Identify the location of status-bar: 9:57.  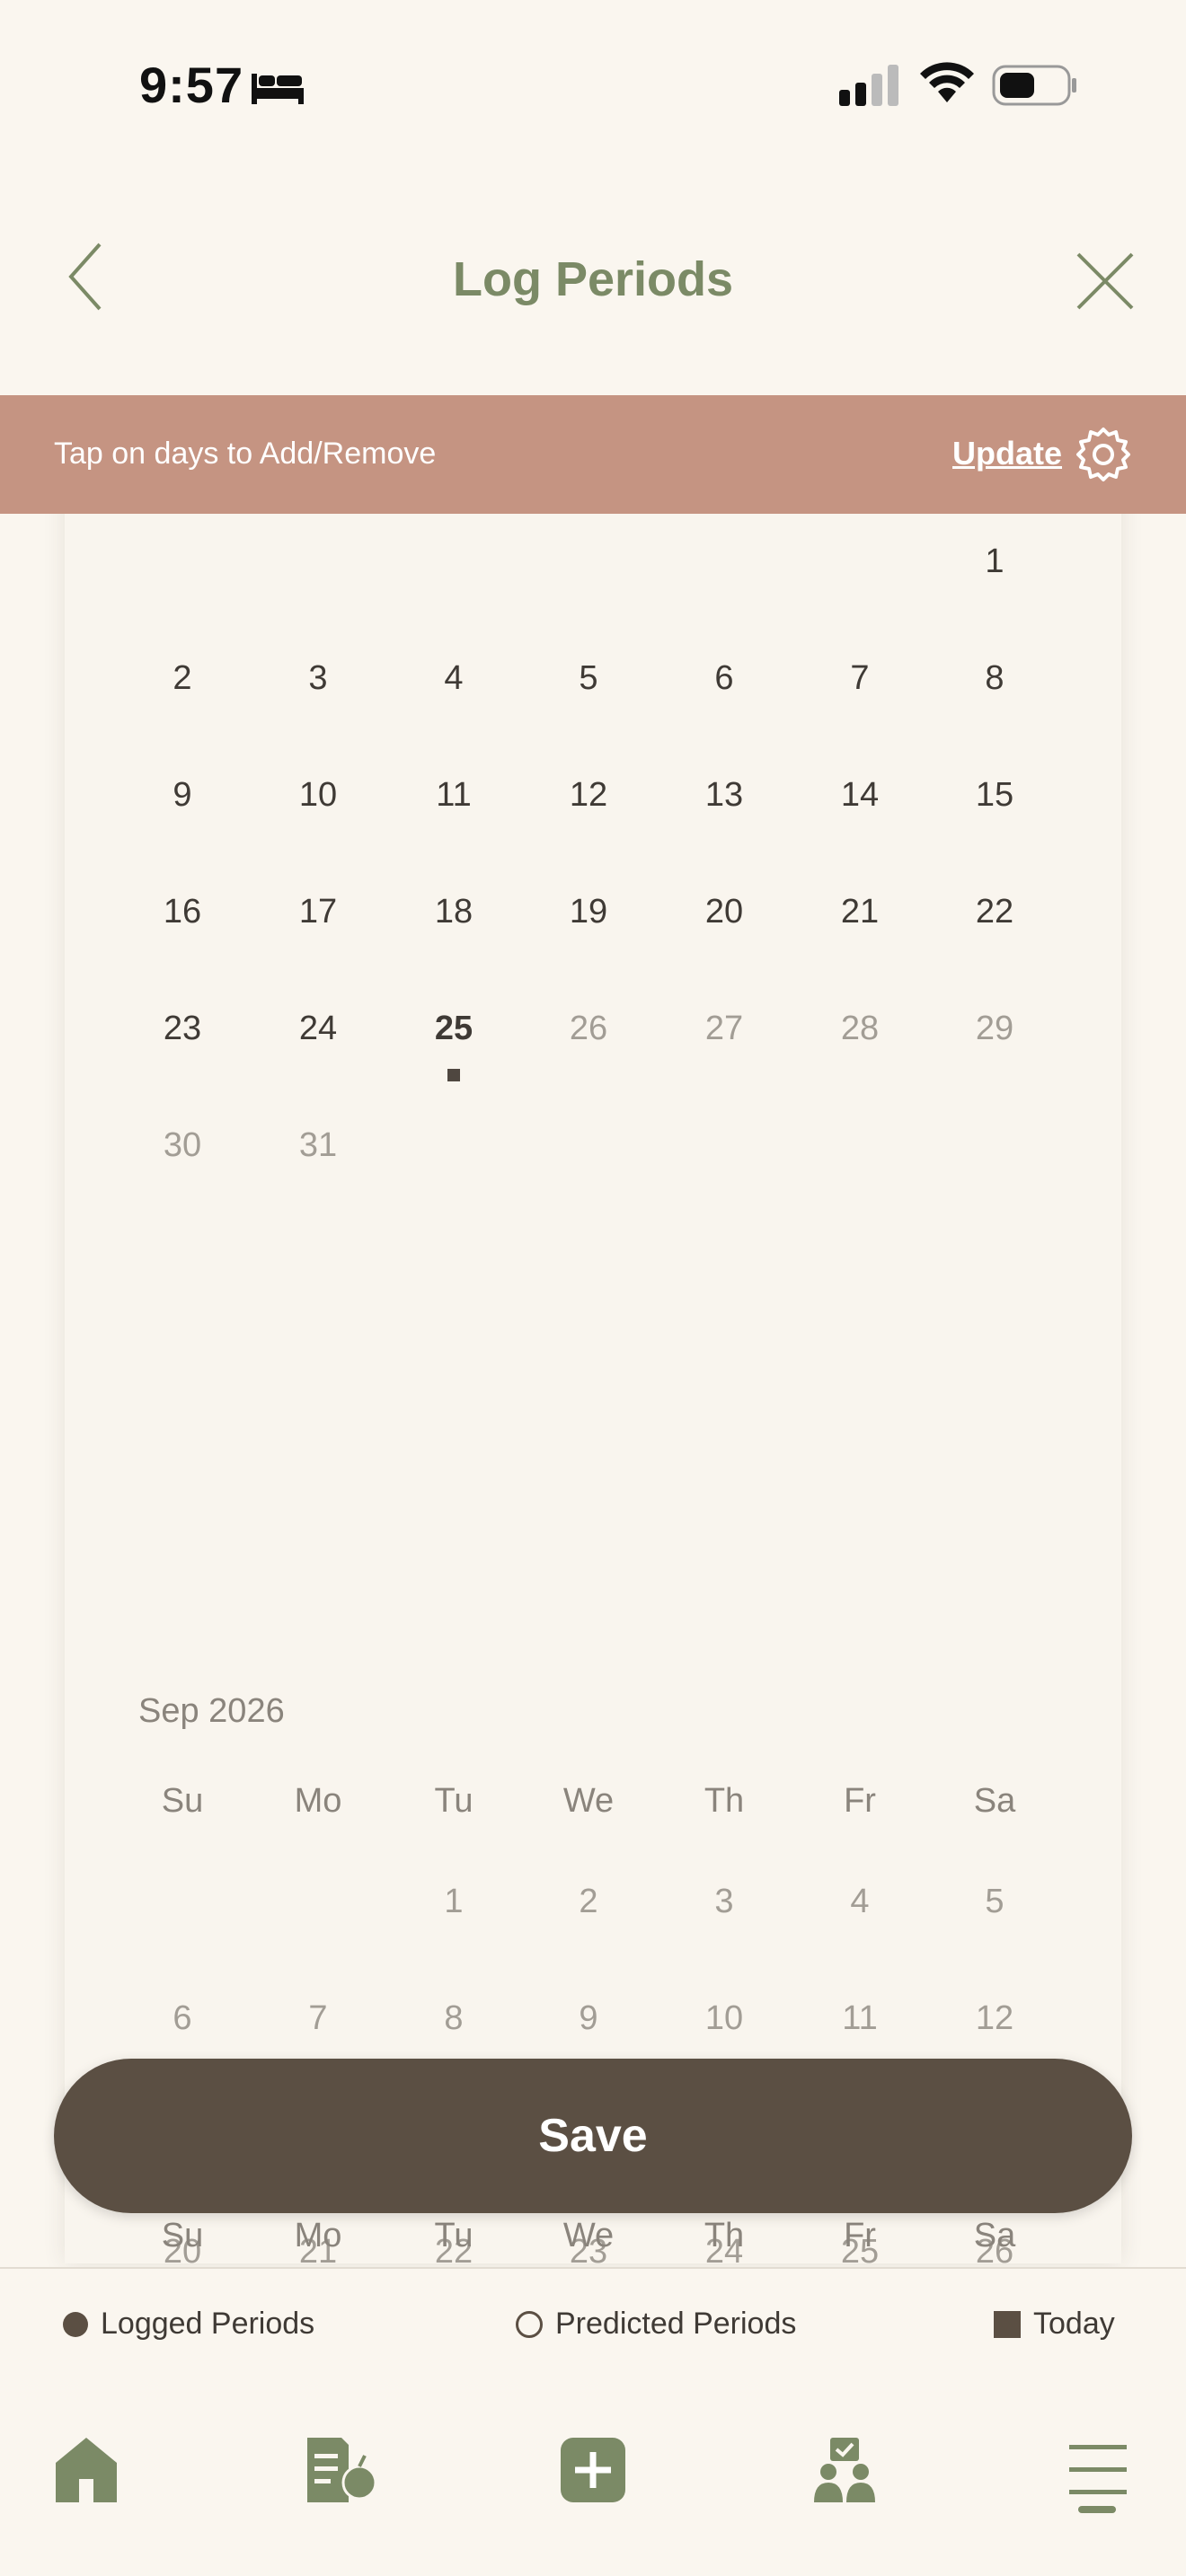
(593, 85).